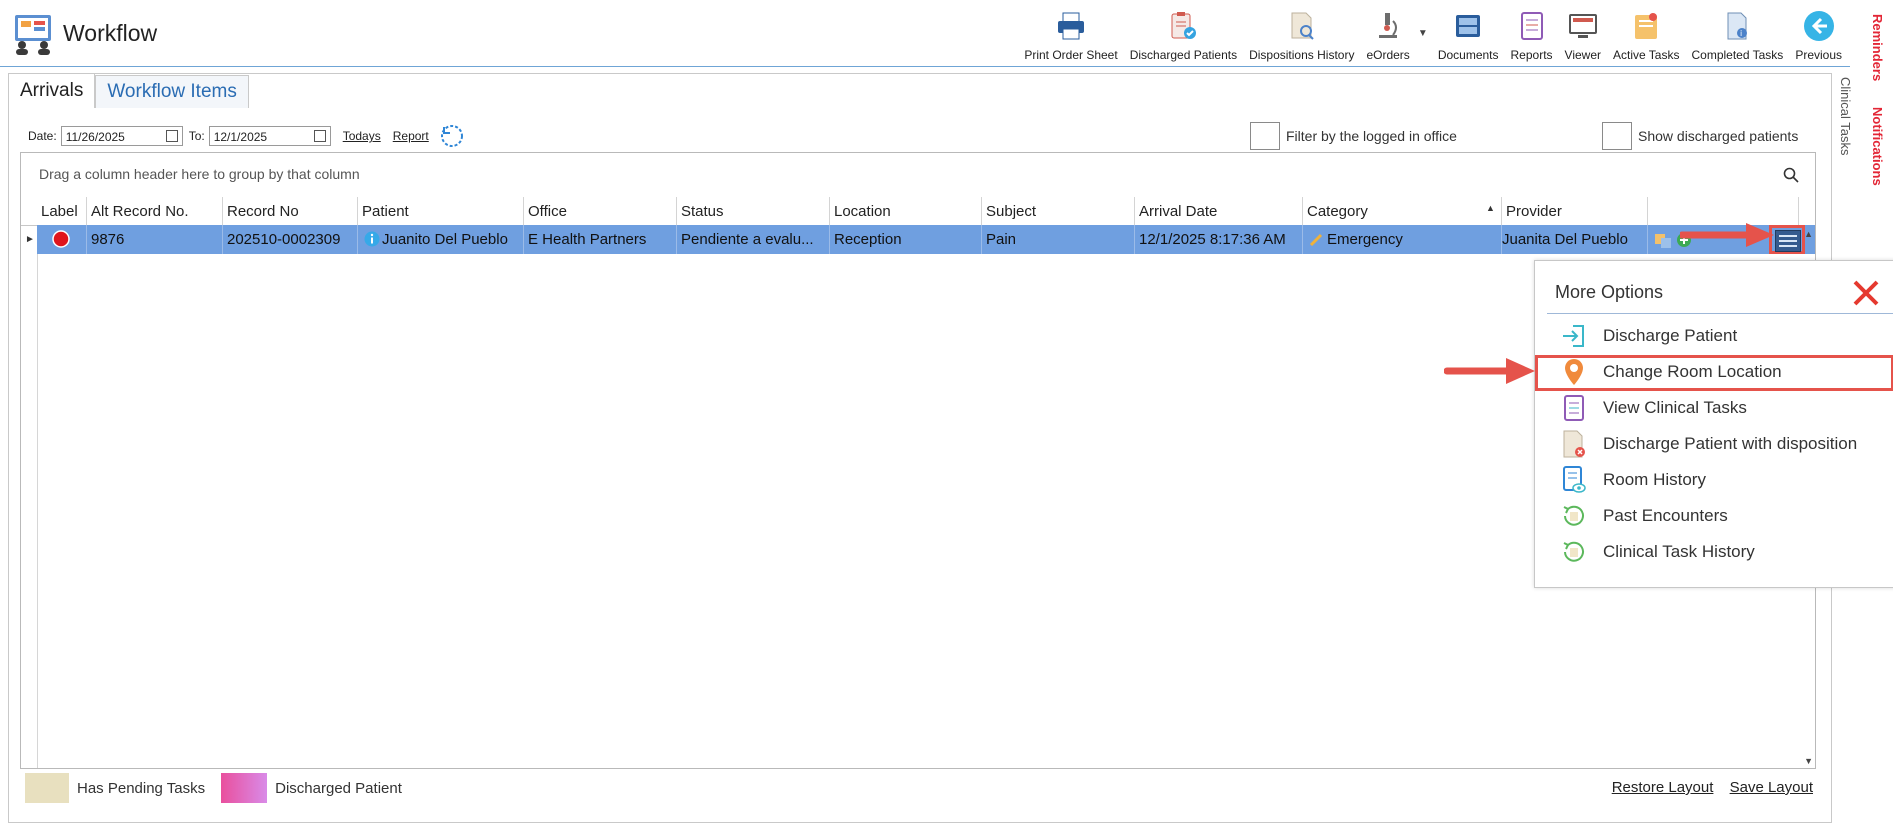 This screenshot has height=827, width=1893. What do you see at coordinates (1219, 239) in the screenshot?
I see `arrival-date-cell: 12/1/2025 8:17:36 AM` at bounding box center [1219, 239].